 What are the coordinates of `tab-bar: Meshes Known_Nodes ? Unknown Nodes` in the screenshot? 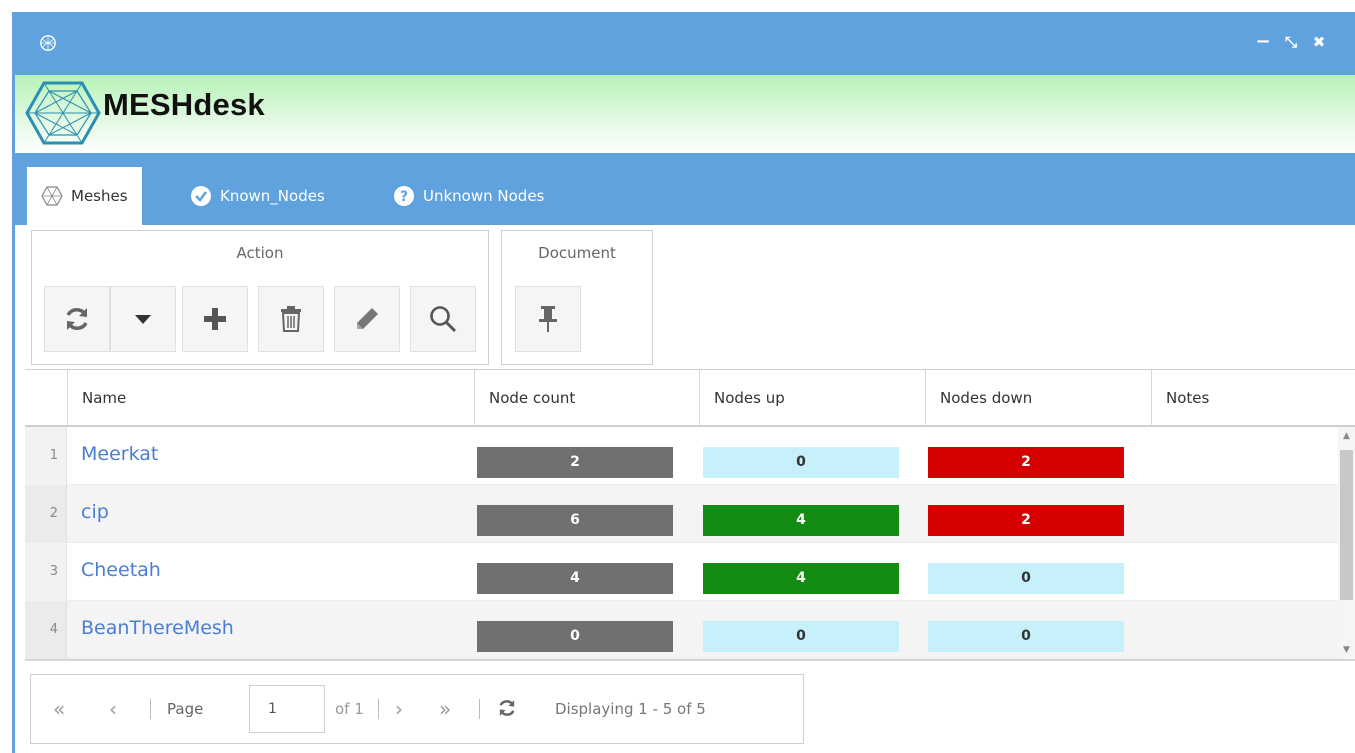 It's located at (685, 189).